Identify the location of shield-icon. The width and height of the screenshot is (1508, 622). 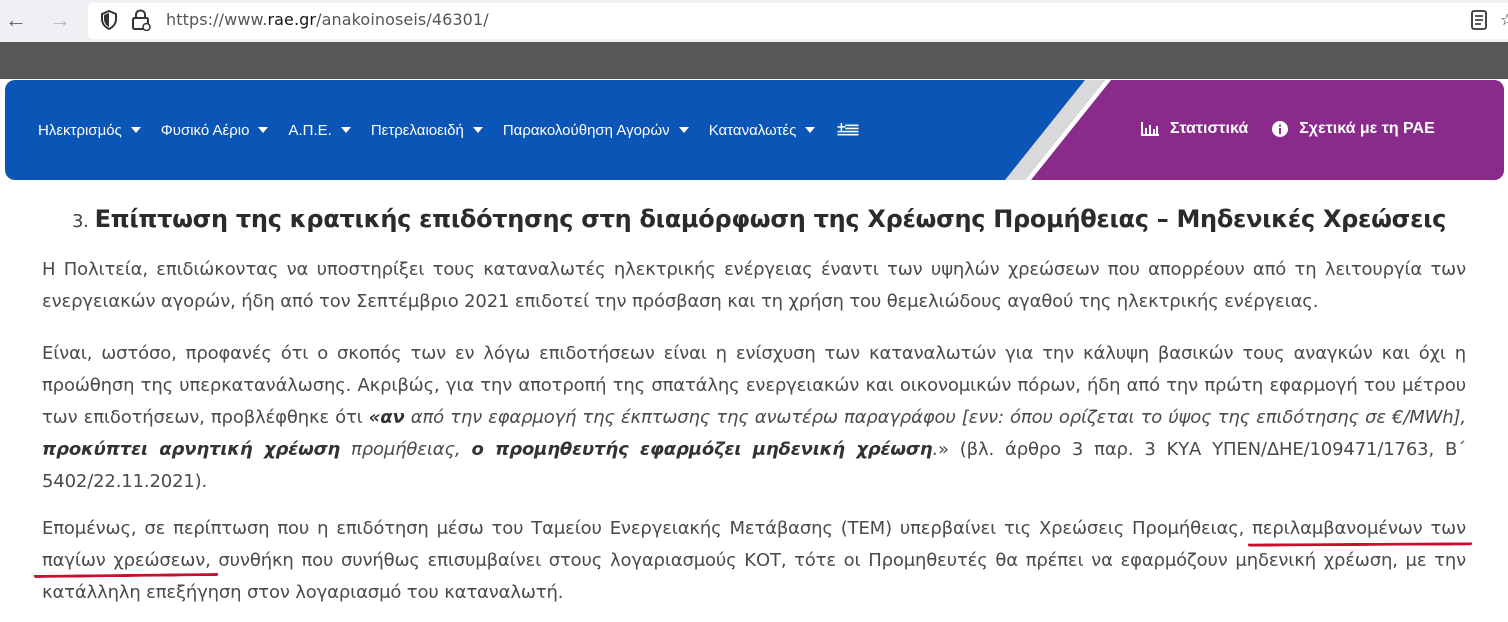
(109, 20).